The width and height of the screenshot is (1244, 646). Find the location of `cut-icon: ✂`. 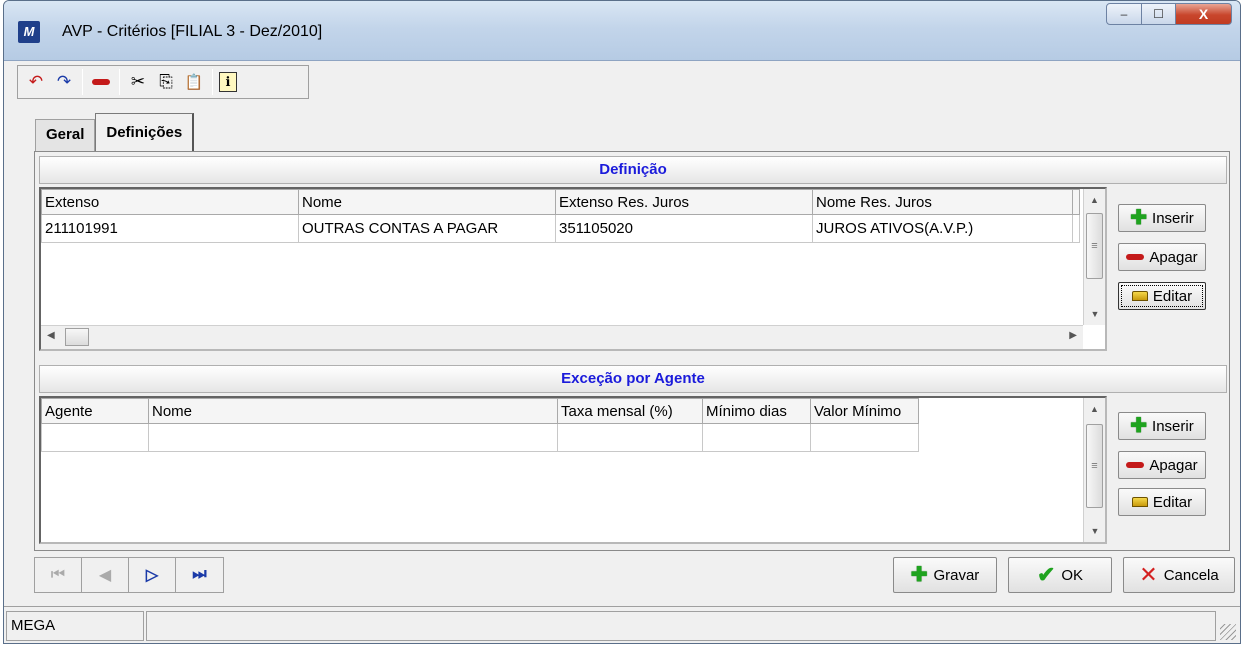

cut-icon: ✂ is located at coordinates (138, 82).